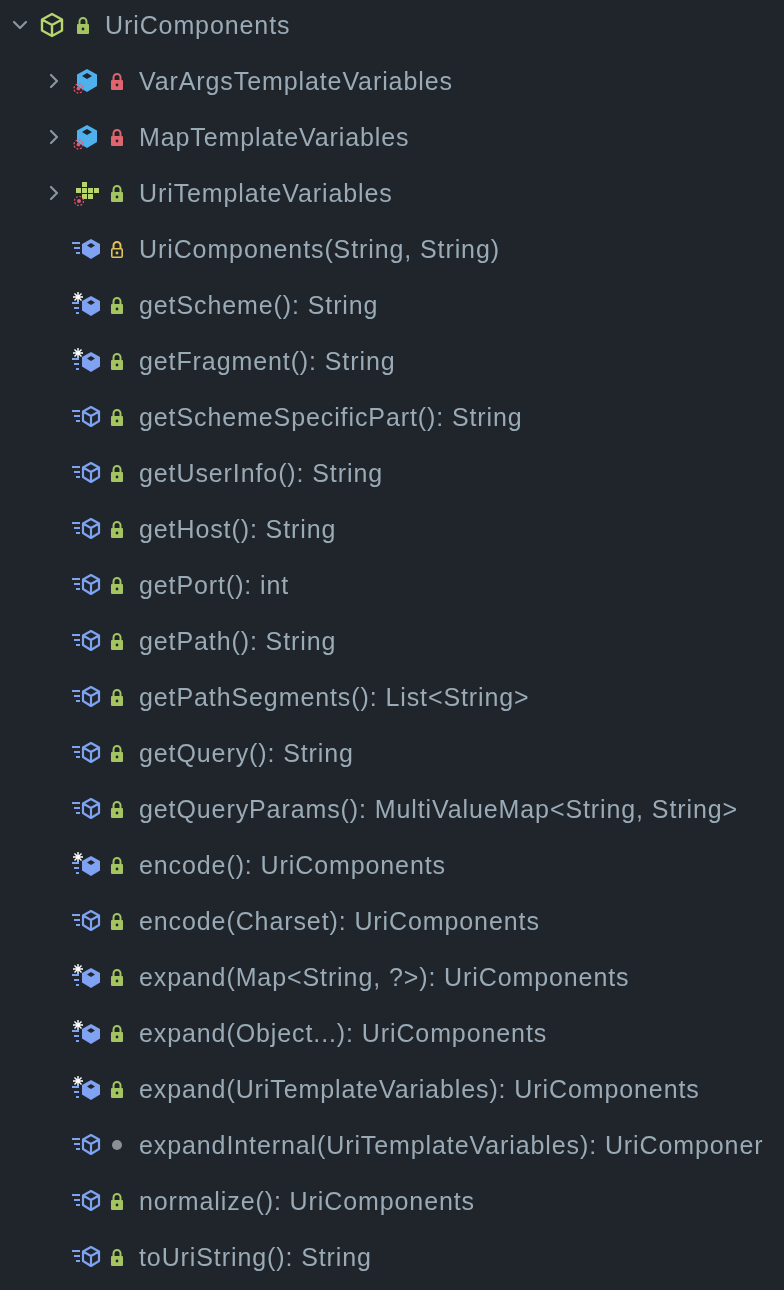  I want to click on tree-item-label: getHost(): String, so click(238, 529).